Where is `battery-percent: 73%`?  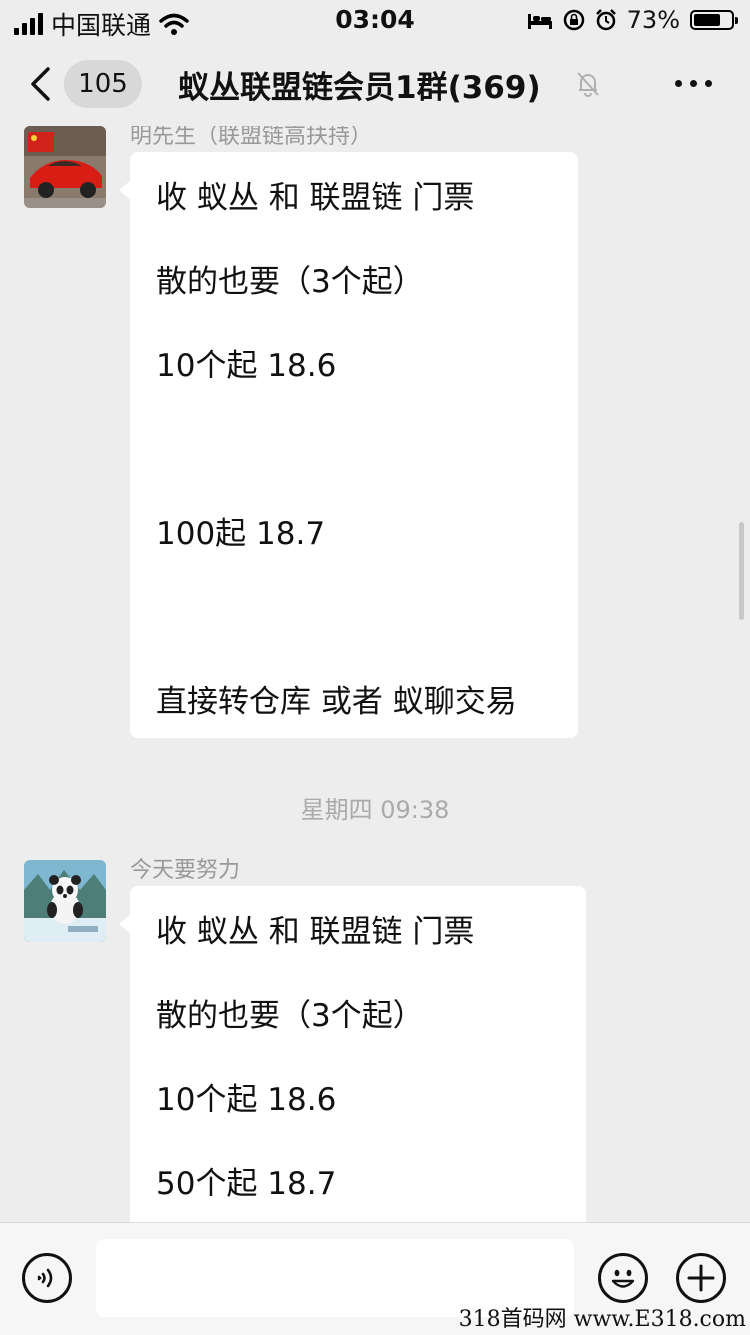 battery-percent: 73% is located at coordinates (653, 20).